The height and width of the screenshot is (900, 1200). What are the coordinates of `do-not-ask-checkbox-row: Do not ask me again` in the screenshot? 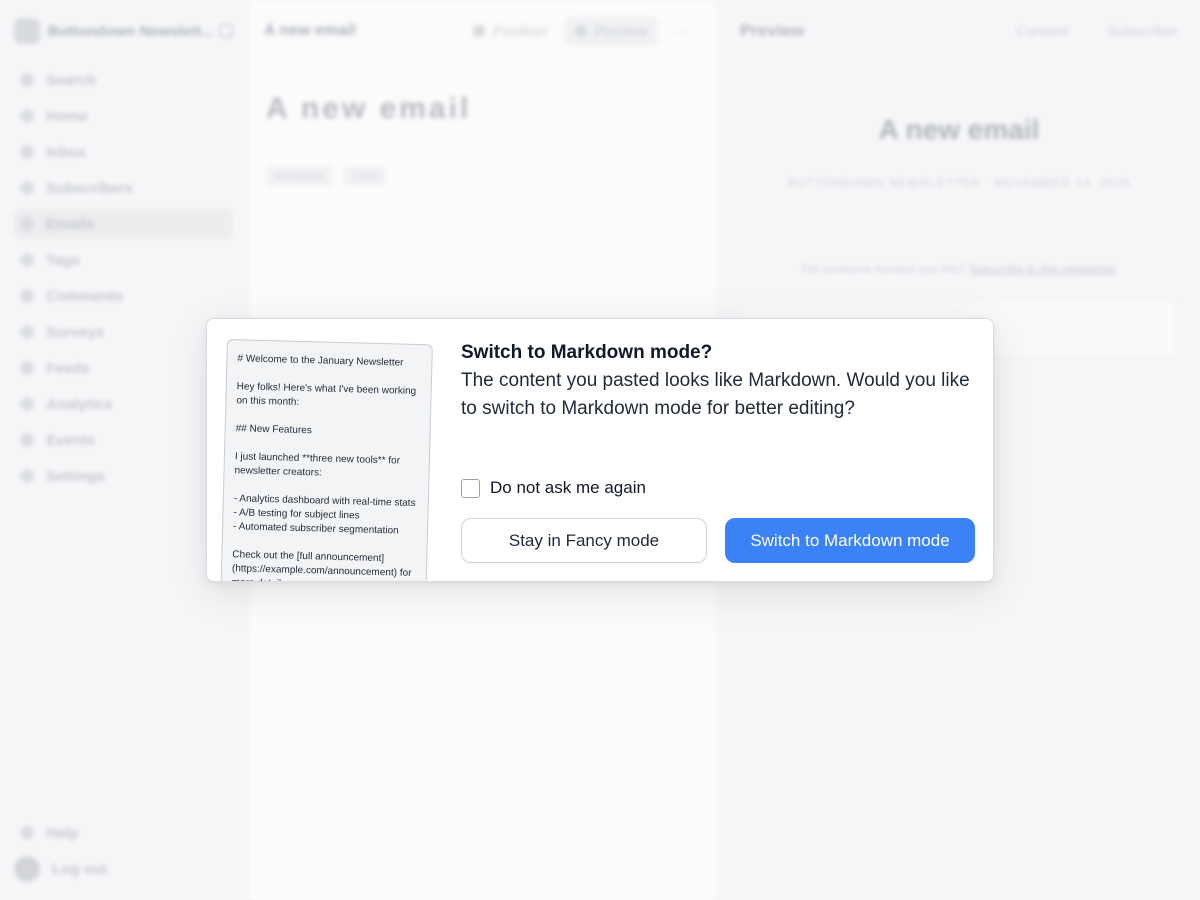 It's located at (553, 488).